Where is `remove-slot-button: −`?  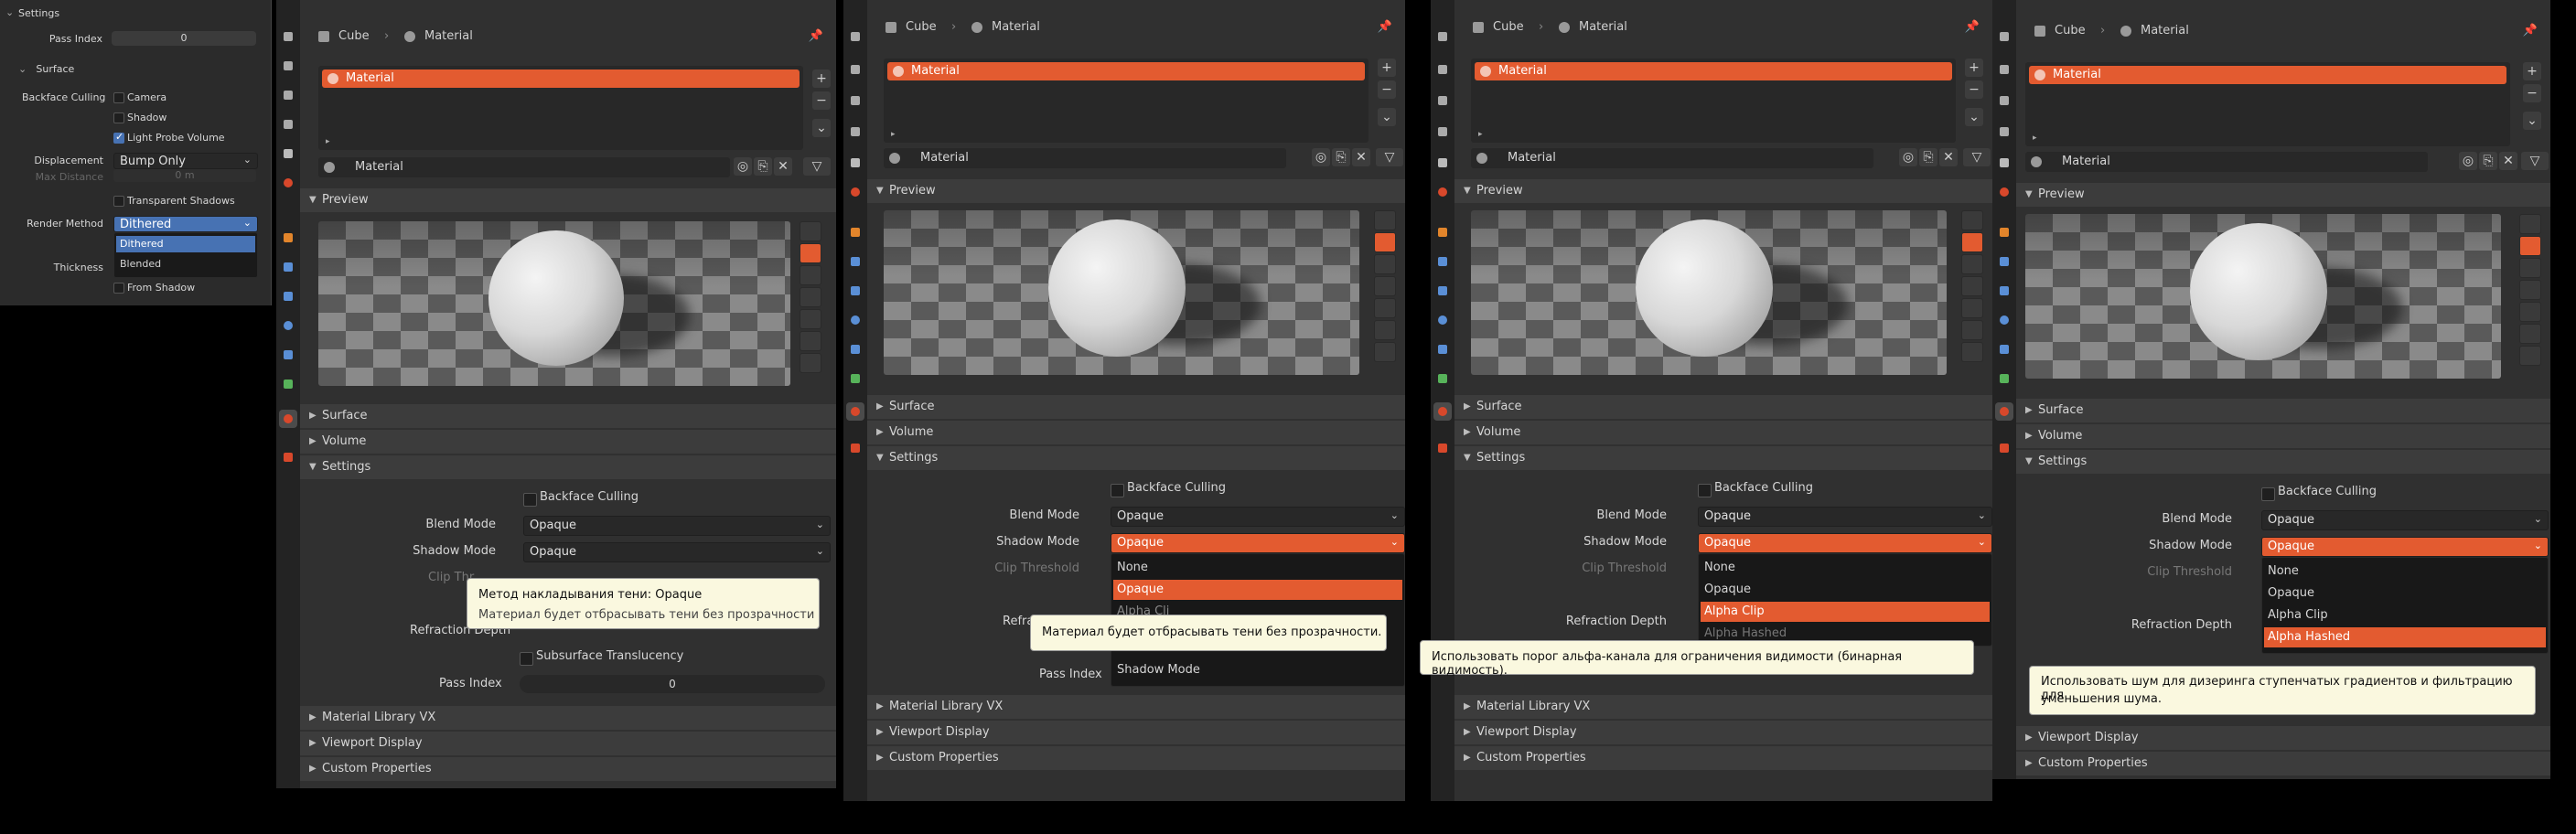 remove-slot-button: − is located at coordinates (1387, 89).